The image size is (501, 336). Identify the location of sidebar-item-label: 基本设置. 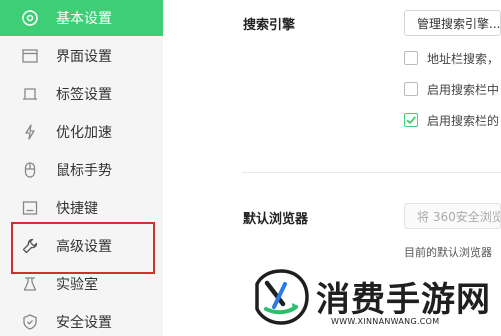
(84, 19).